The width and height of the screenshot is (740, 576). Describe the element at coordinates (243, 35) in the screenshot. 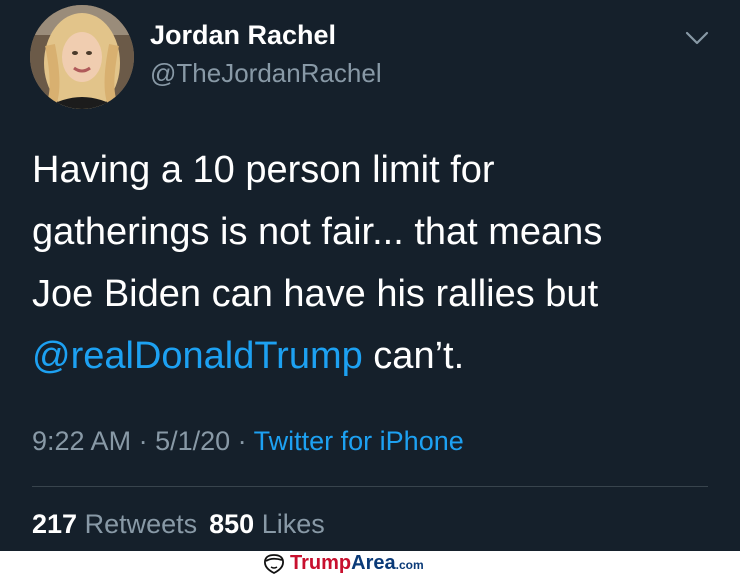

I see `display-name: Jordan Rachel` at that location.